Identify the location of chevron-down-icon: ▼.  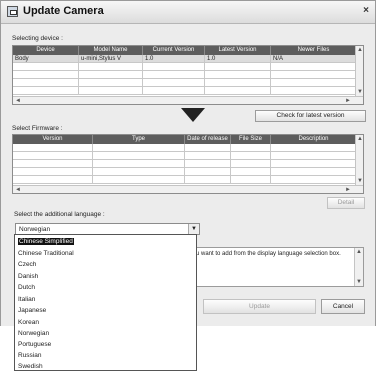
(193, 229).